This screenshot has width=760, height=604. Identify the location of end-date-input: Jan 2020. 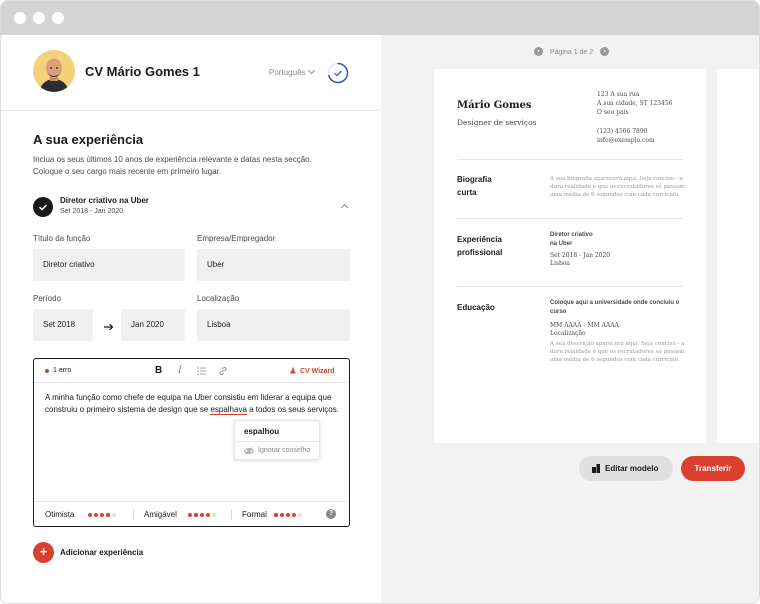
(153, 325).